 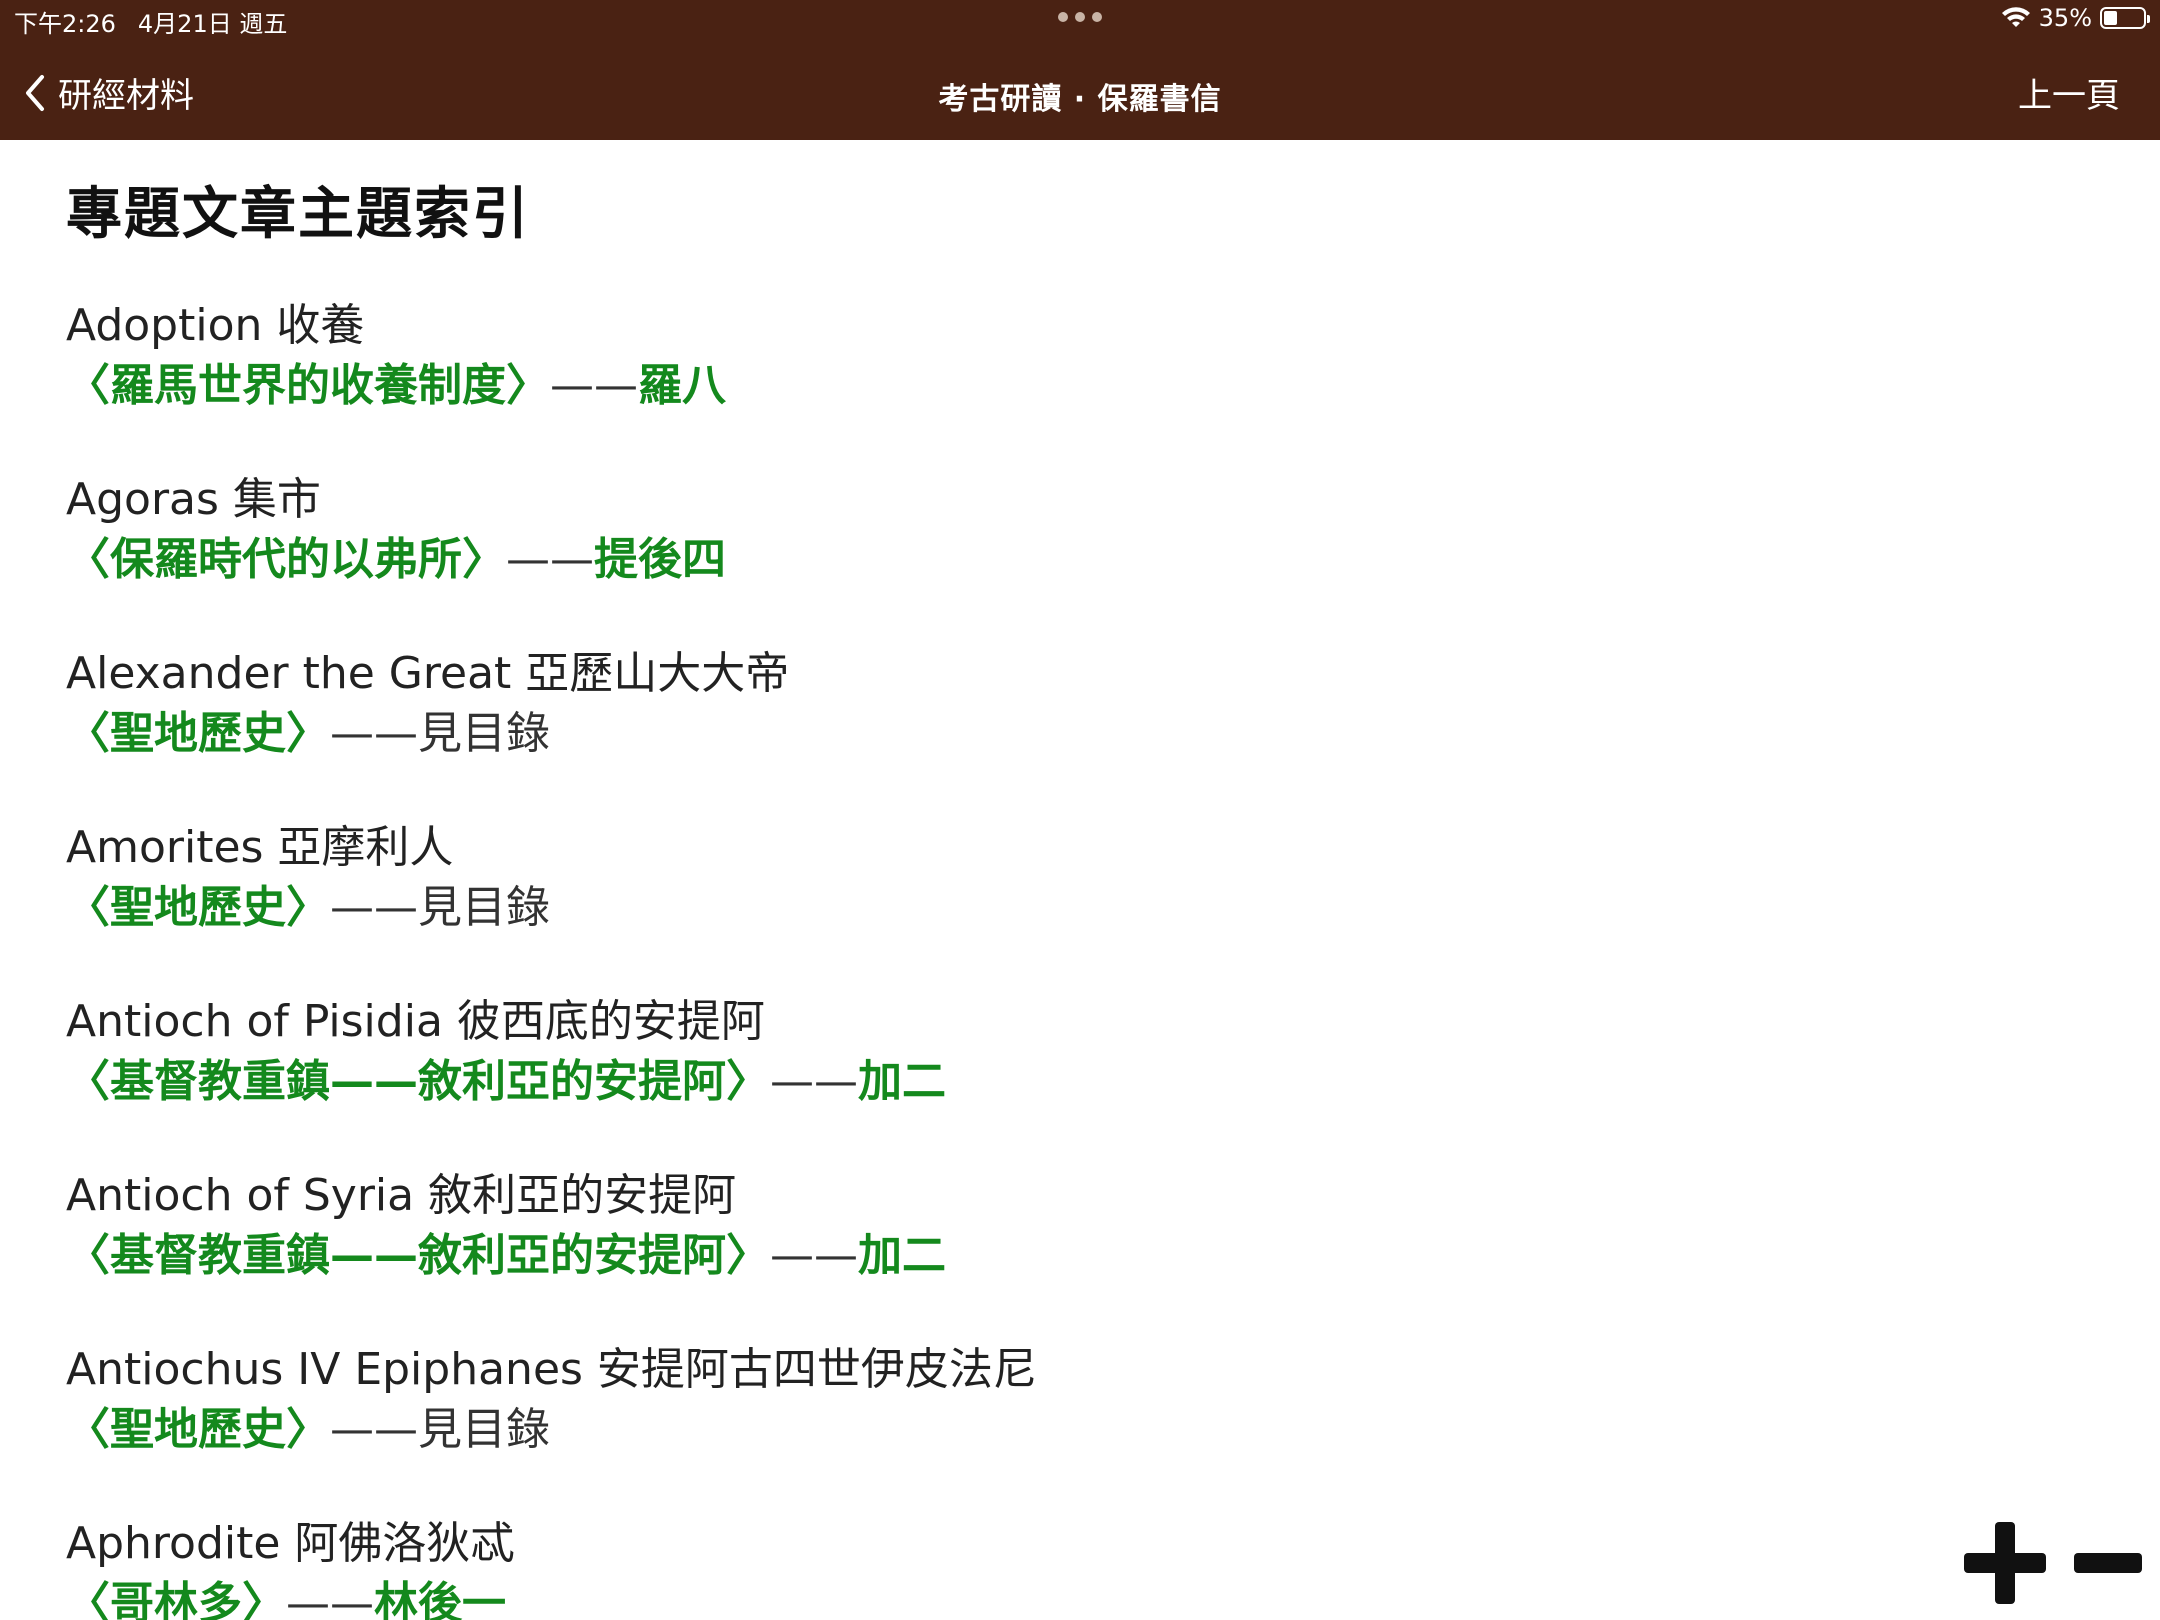 What do you see at coordinates (2125, 18) in the screenshot?
I see `battery-icon` at bounding box center [2125, 18].